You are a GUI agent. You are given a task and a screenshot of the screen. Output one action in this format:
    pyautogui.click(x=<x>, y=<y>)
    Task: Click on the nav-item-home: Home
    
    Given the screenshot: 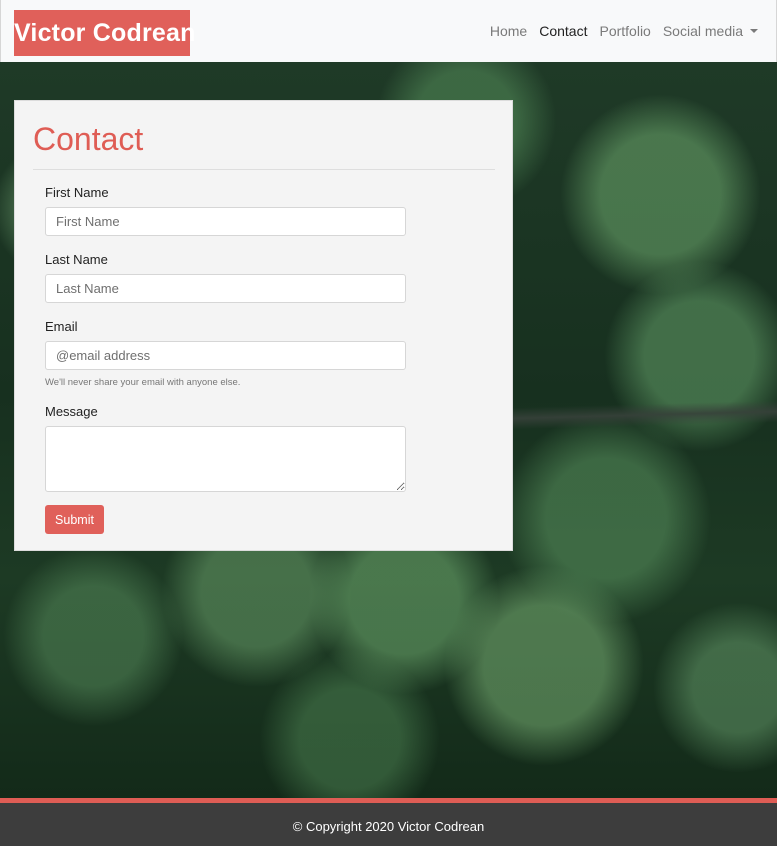 What is the action you would take?
    pyautogui.click(x=508, y=31)
    